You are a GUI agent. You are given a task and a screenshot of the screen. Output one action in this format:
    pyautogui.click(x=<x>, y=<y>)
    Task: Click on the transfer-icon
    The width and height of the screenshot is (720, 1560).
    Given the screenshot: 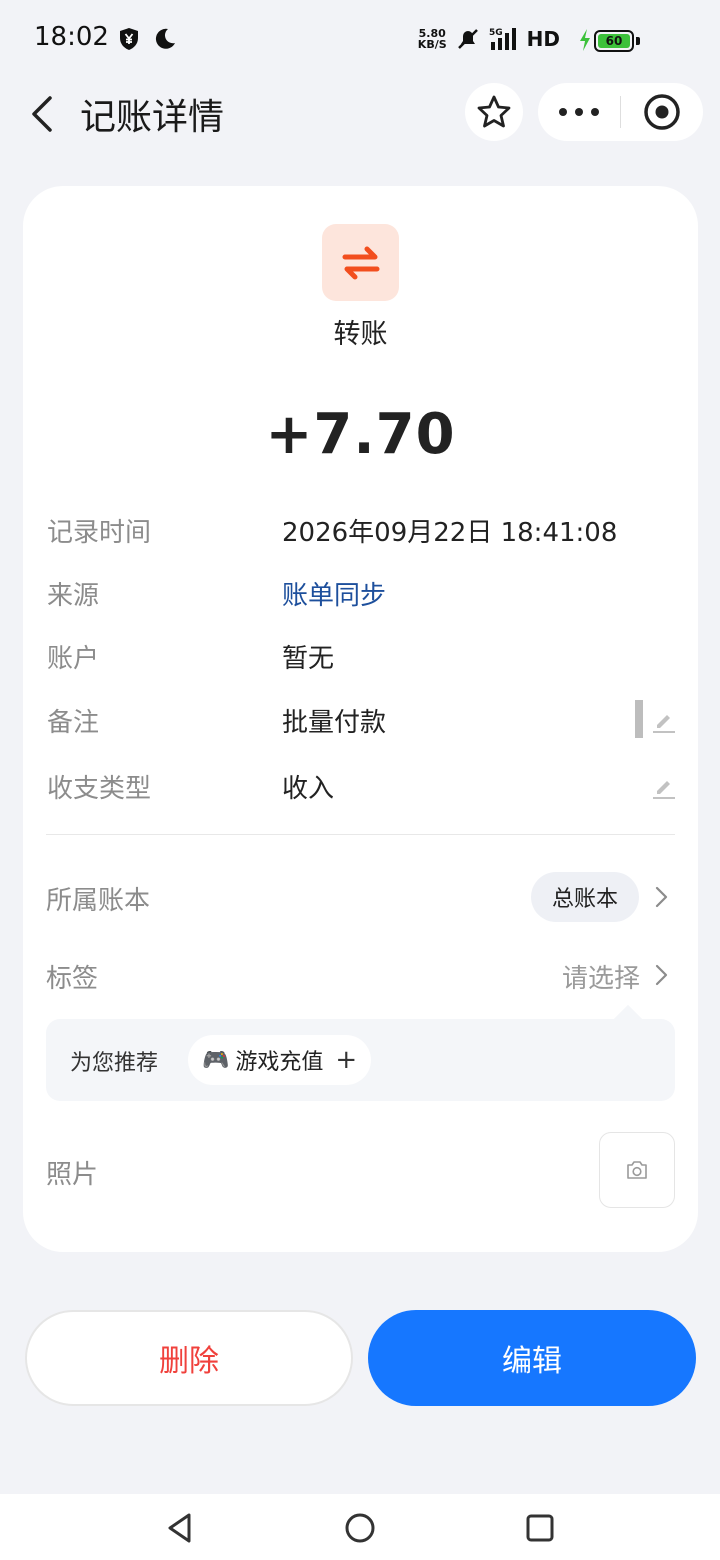 What is the action you would take?
    pyautogui.click(x=360, y=262)
    